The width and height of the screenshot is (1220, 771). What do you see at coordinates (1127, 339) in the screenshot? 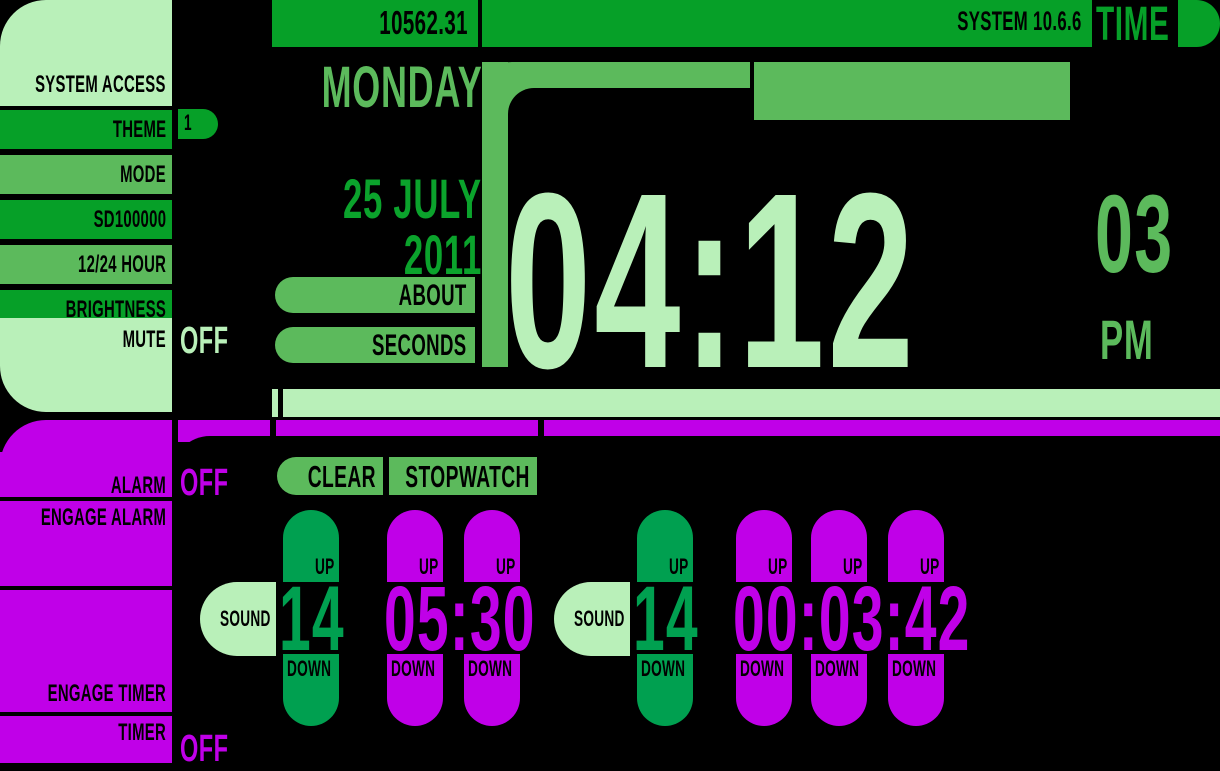
I see `clock-ampm-label: PM` at bounding box center [1127, 339].